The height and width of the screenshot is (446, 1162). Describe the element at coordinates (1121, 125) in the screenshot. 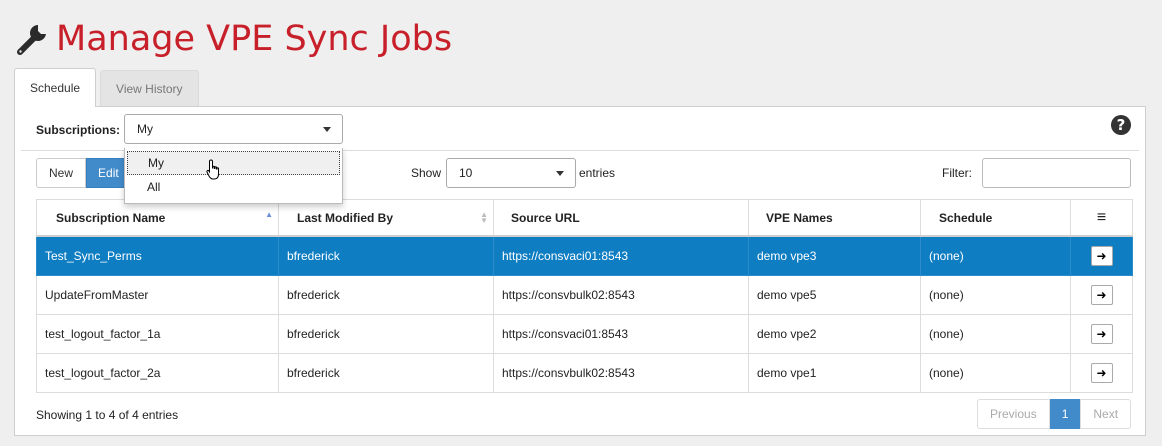

I see `help-icon: ?` at that location.